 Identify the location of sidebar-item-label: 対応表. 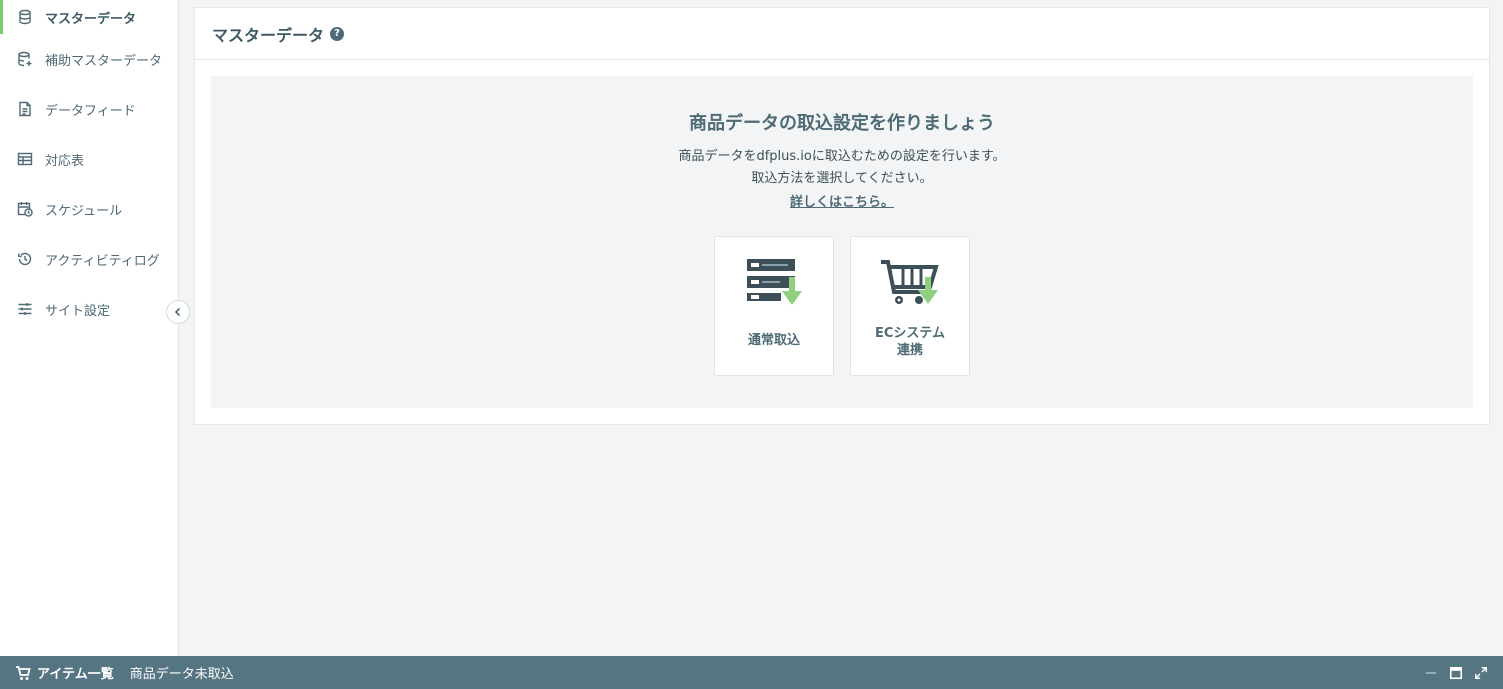
(65, 161).